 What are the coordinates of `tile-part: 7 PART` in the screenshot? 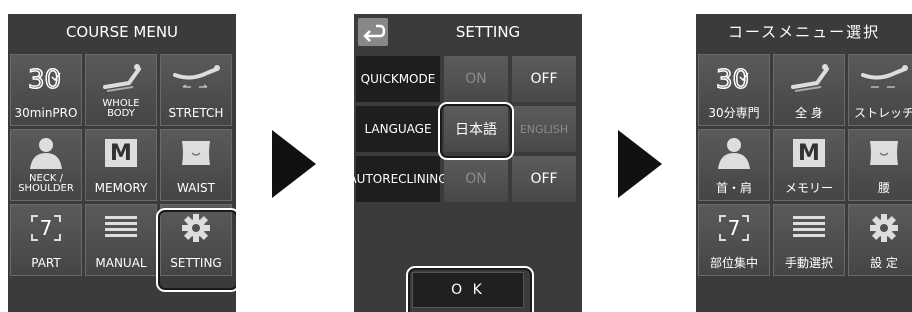 It's located at (46, 240).